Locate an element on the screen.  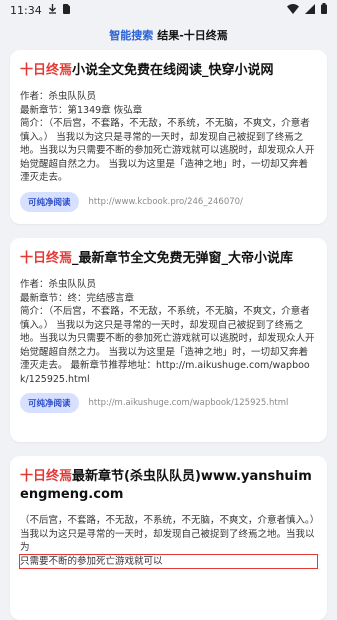
download-icon is located at coordinates (52, 10).